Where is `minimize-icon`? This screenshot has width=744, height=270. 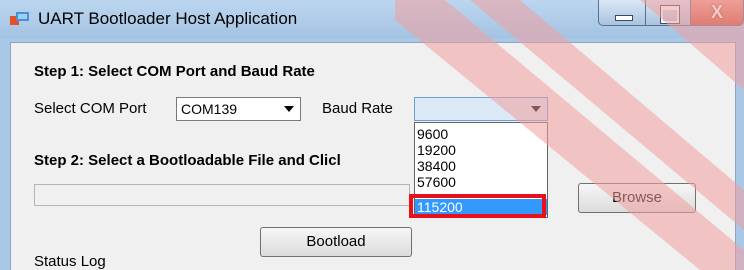 minimize-icon is located at coordinates (624, 18).